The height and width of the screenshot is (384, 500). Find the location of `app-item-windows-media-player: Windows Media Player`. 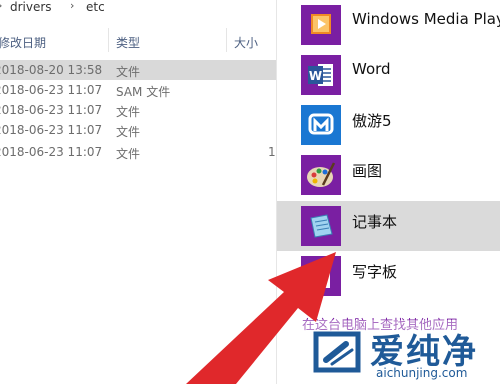

app-item-windows-media-player: Windows Media Player is located at coordinates (388, 25).